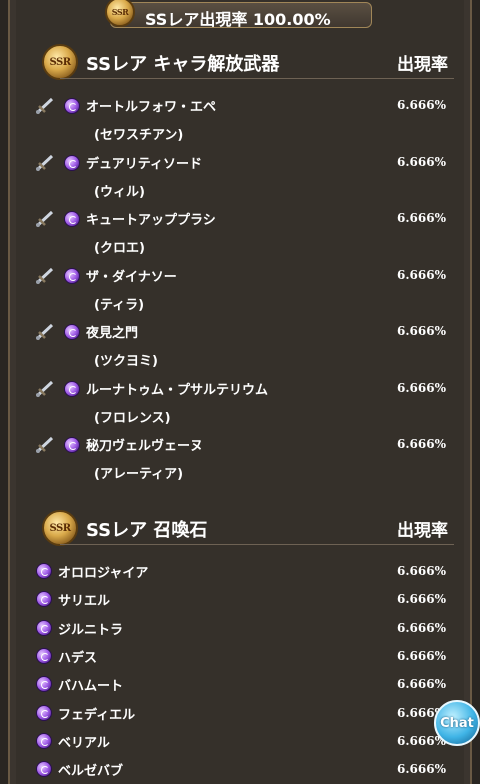 The image size is (480, 784). Describe the element at coordinates (139, 474) in the screenshot. I see `weapon-owner: (アレーティア)` at that location.